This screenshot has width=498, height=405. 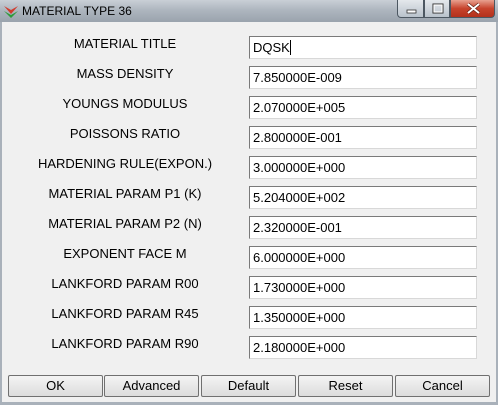 What do you see at coordinates (363, 227) in the screenshot?
I see `material-param-p2-field: 2.320000E-001` at bounding box center [363, 227].